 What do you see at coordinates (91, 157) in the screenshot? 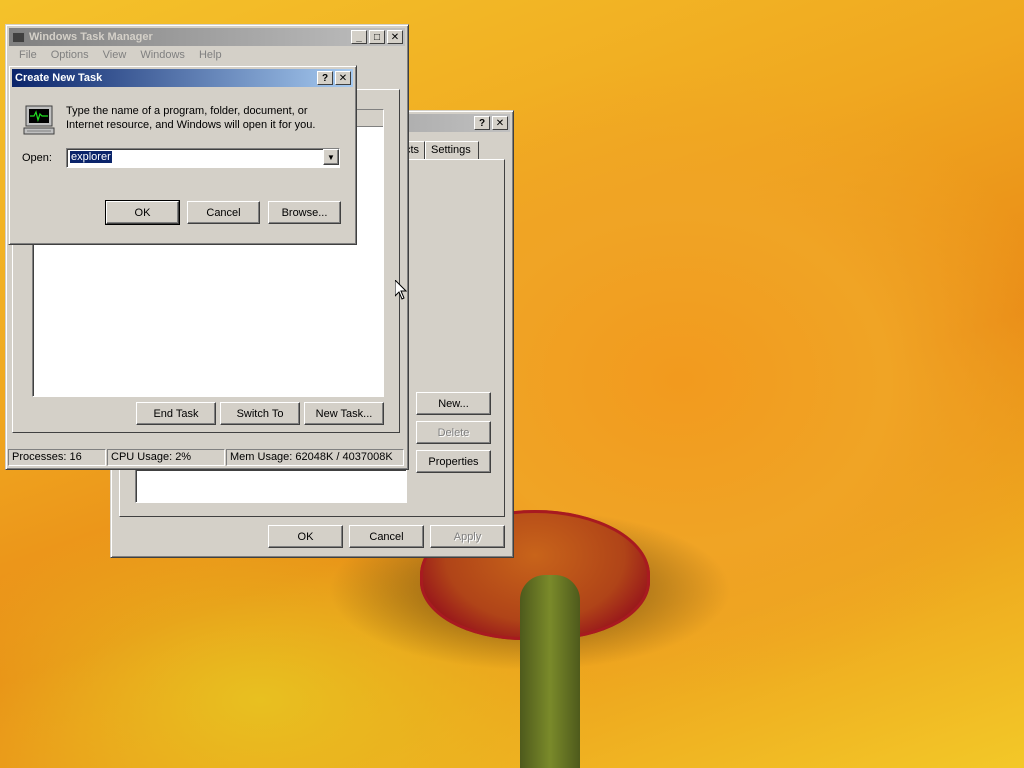
I see `open-input: explorer` at bounding box center [91, 157].